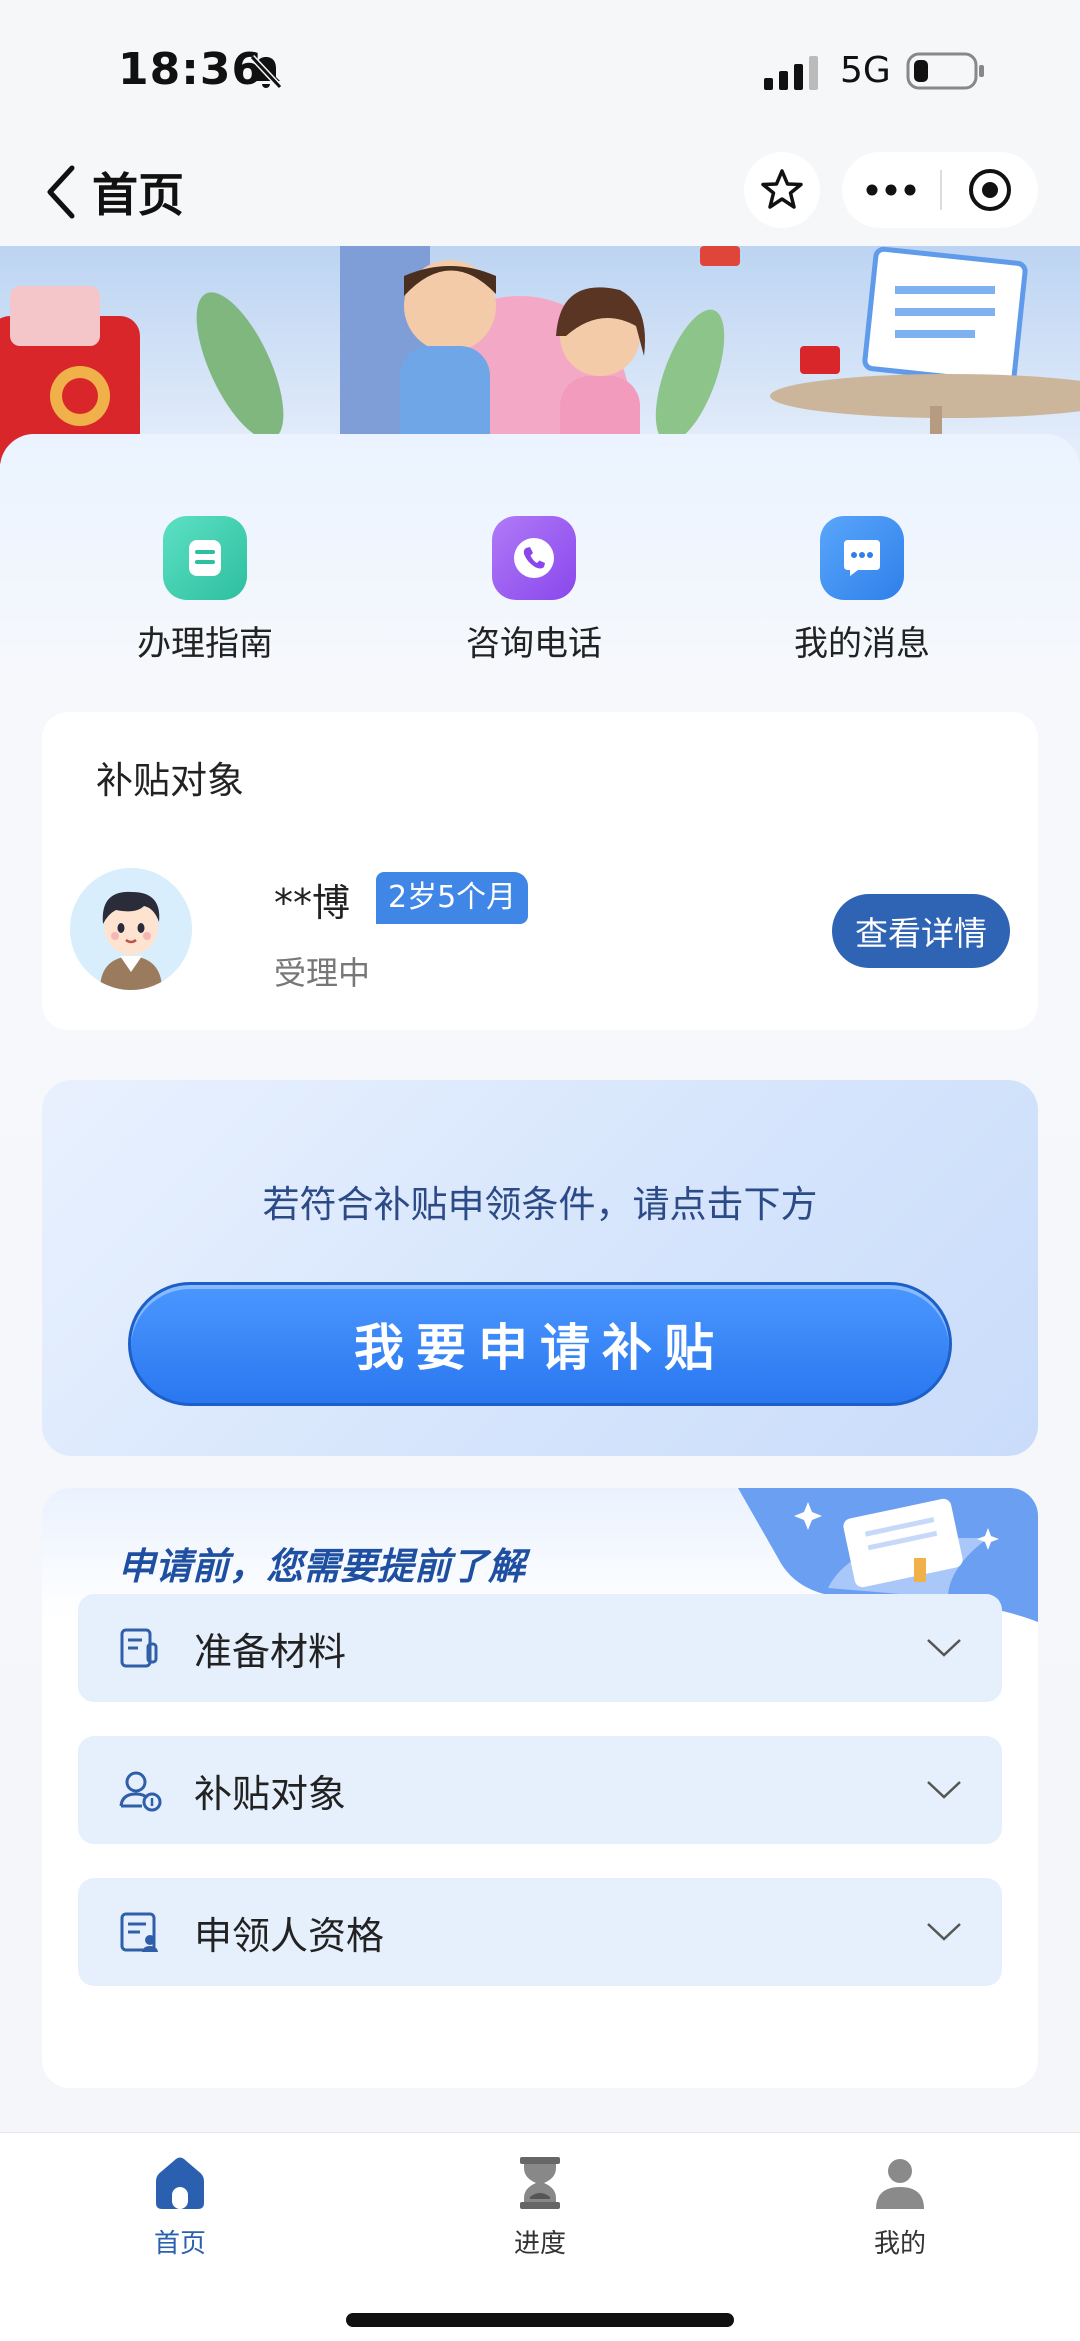  Describe the element at coordinates (270, 1651) in the screenshot. I see `accordion-label: 准备材料` at that location.